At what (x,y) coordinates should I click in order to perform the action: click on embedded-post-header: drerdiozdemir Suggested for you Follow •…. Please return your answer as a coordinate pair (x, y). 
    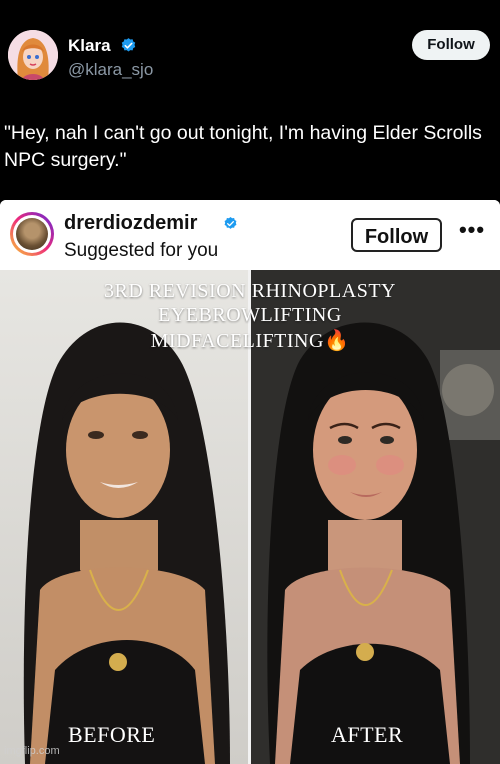
    Looking at the image, I should click on (250, 235).